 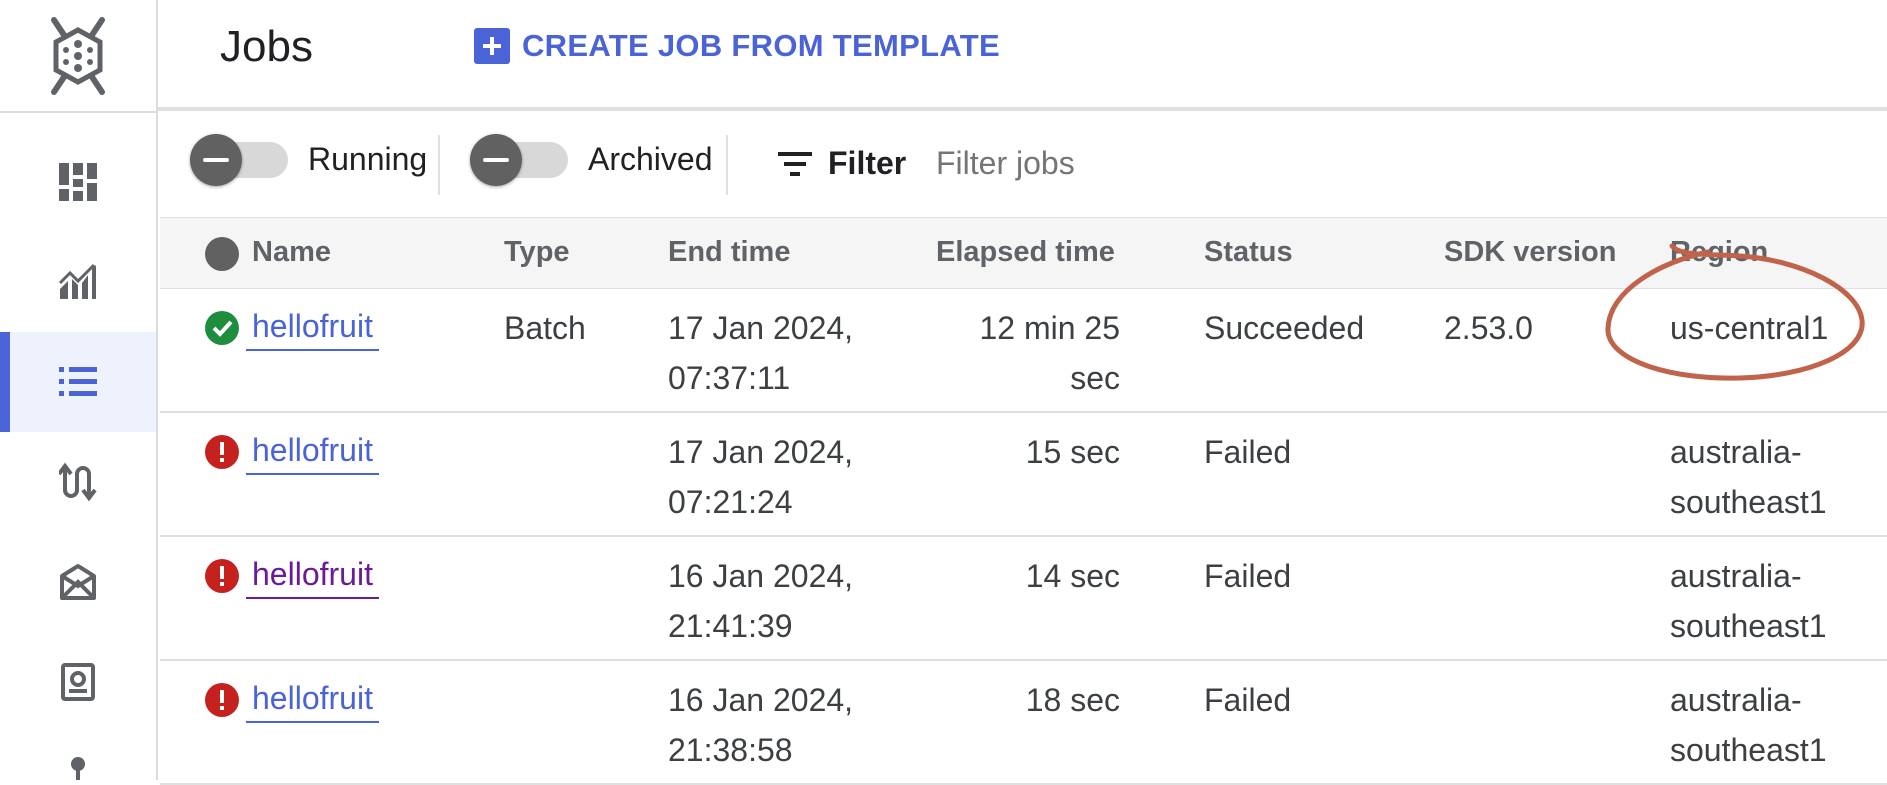 I want to click on job-end-time: 17 Jan 2024, 07:37:11, so click(x=760, y=353).